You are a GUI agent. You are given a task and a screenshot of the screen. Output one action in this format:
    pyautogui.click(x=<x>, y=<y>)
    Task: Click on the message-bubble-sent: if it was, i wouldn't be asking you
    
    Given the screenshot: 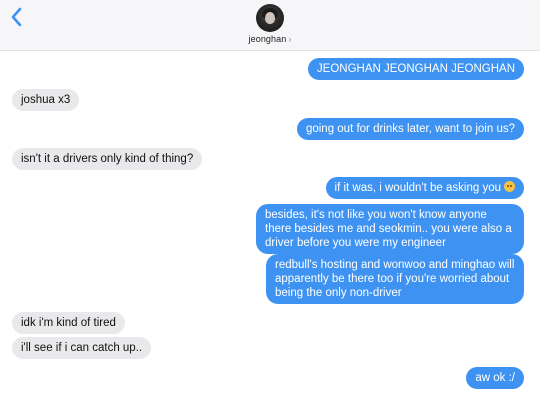 What is the action you would take?
    pyautogui.click(x=424, y=188)
    